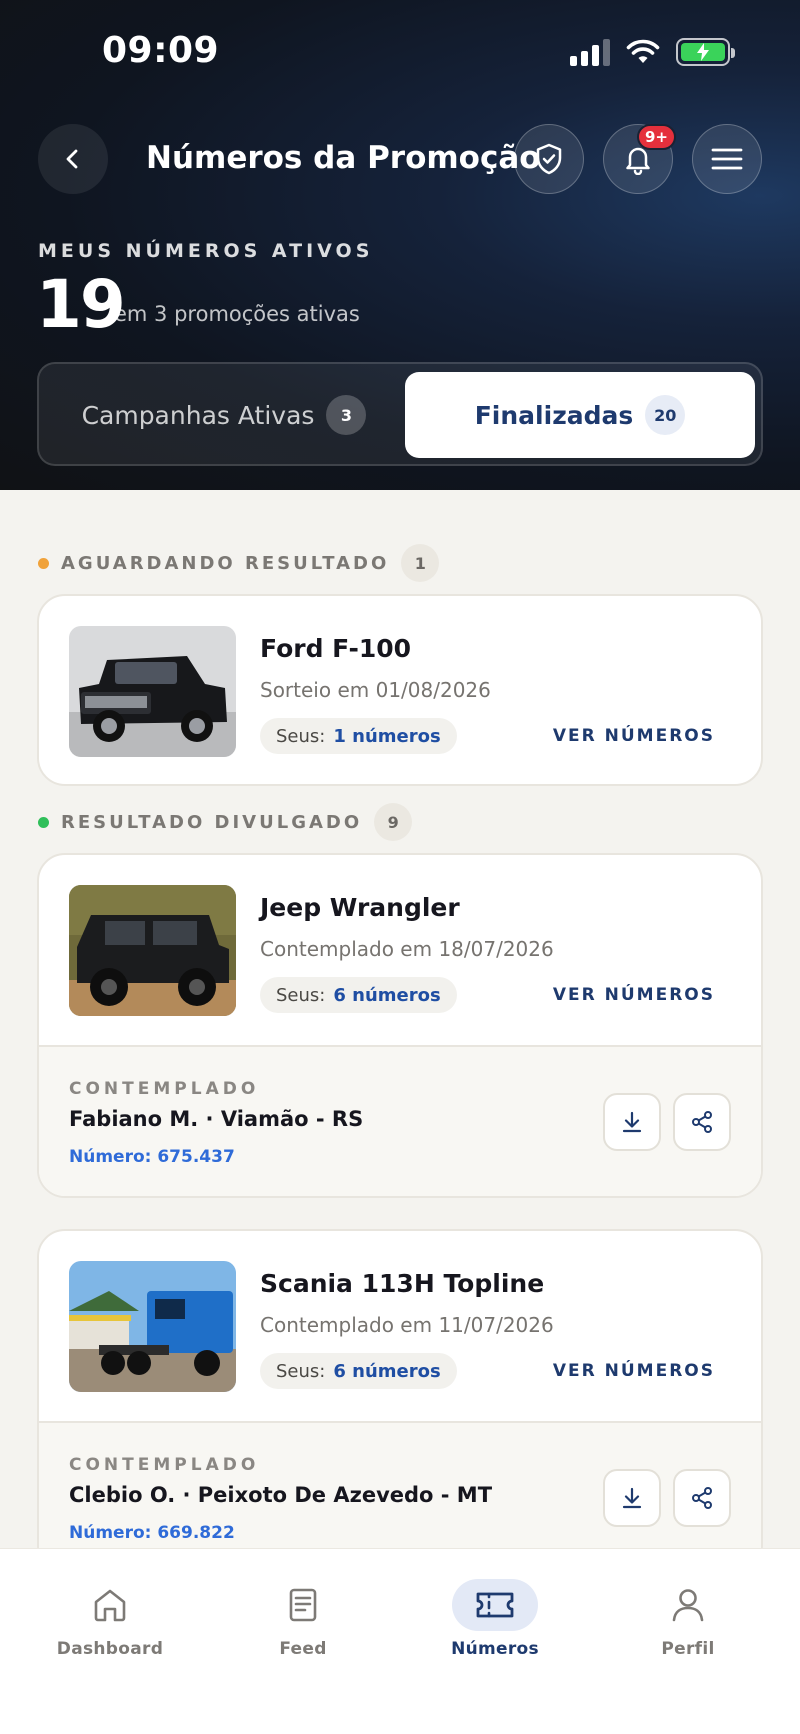 This screenshot has height=1734, width=800. What do you see at coordinates (393, 822) in the screenshot?
I see `group-count-badge: 9` at bounding box center [393, 822].